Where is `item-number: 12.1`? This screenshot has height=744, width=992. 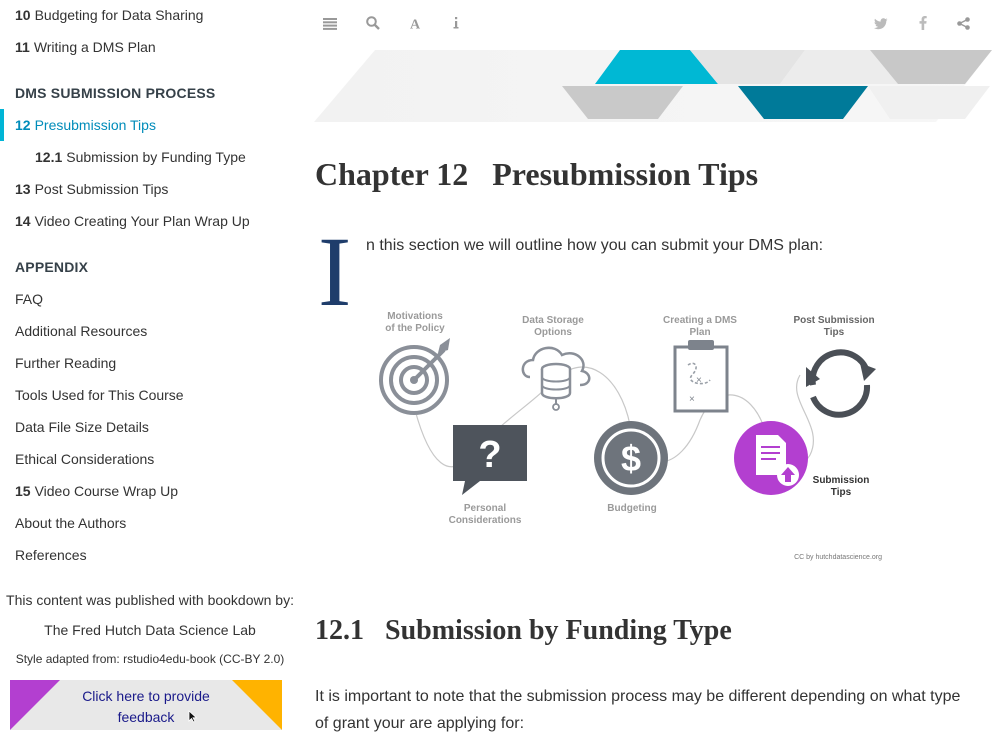 item-number: 12.1 is located at coordinates (49, 157).